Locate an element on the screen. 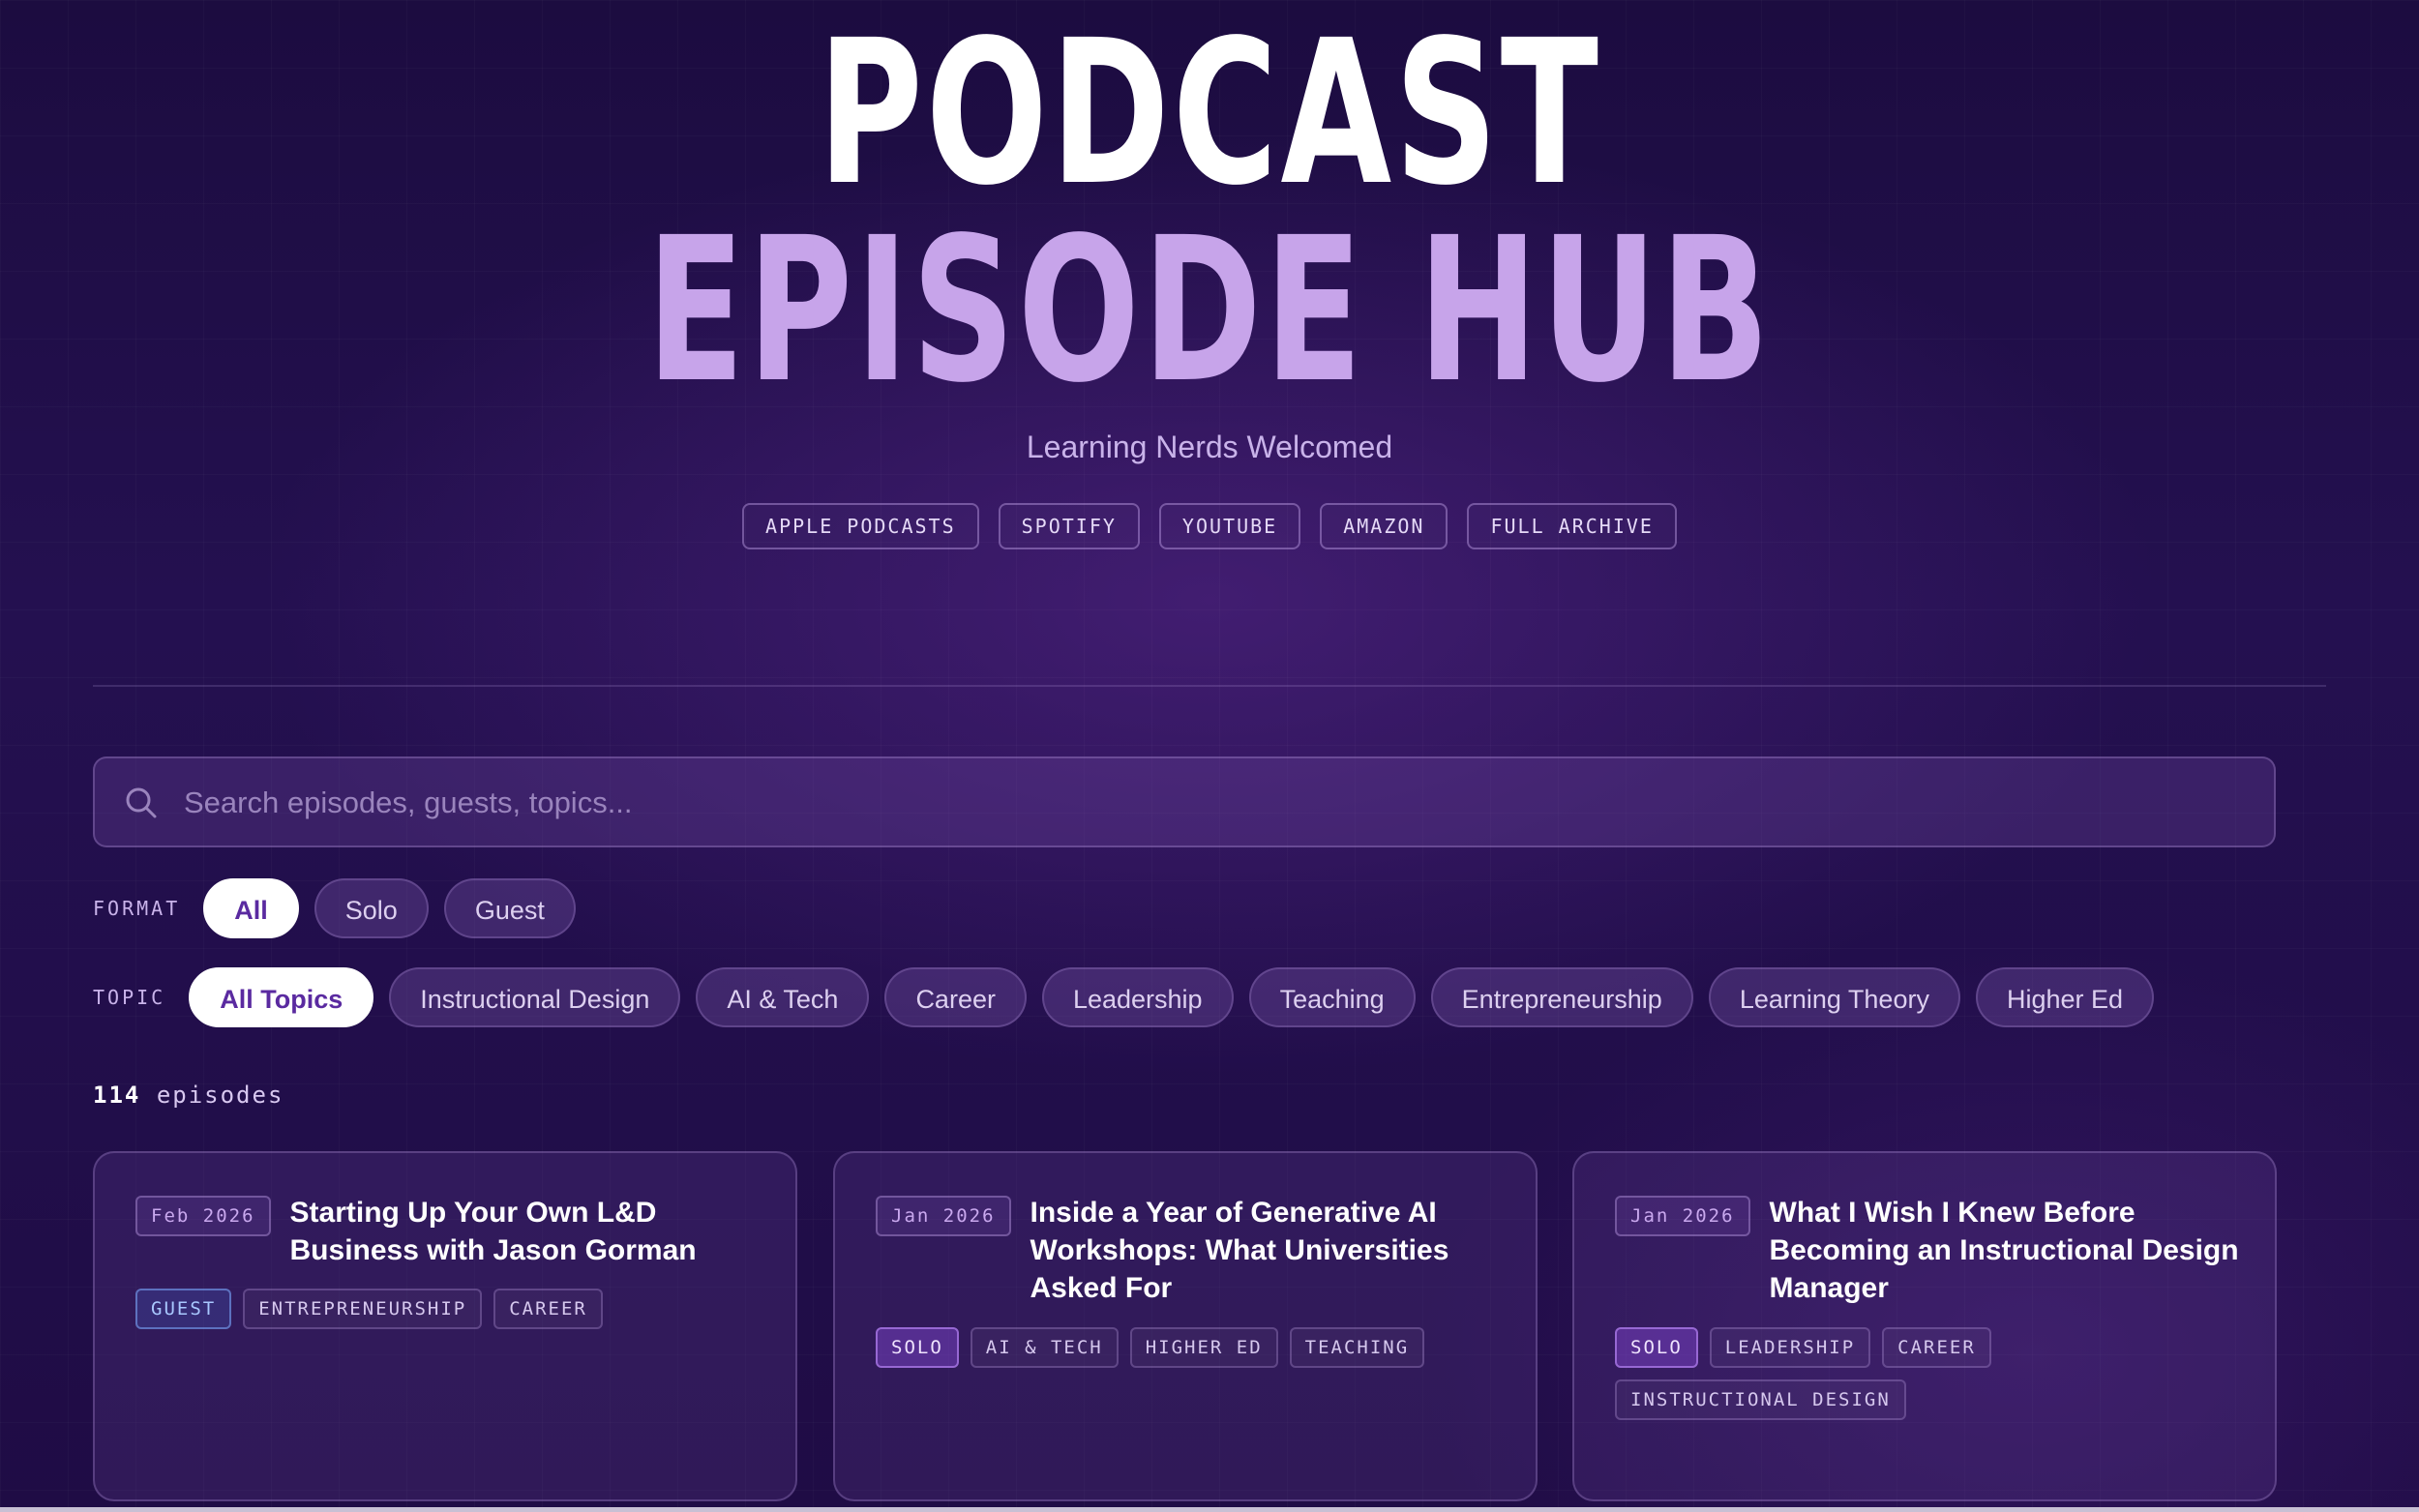 The width and height of the screenshot is (2419, 1512). search-icon is located at coordinates (141, 802).